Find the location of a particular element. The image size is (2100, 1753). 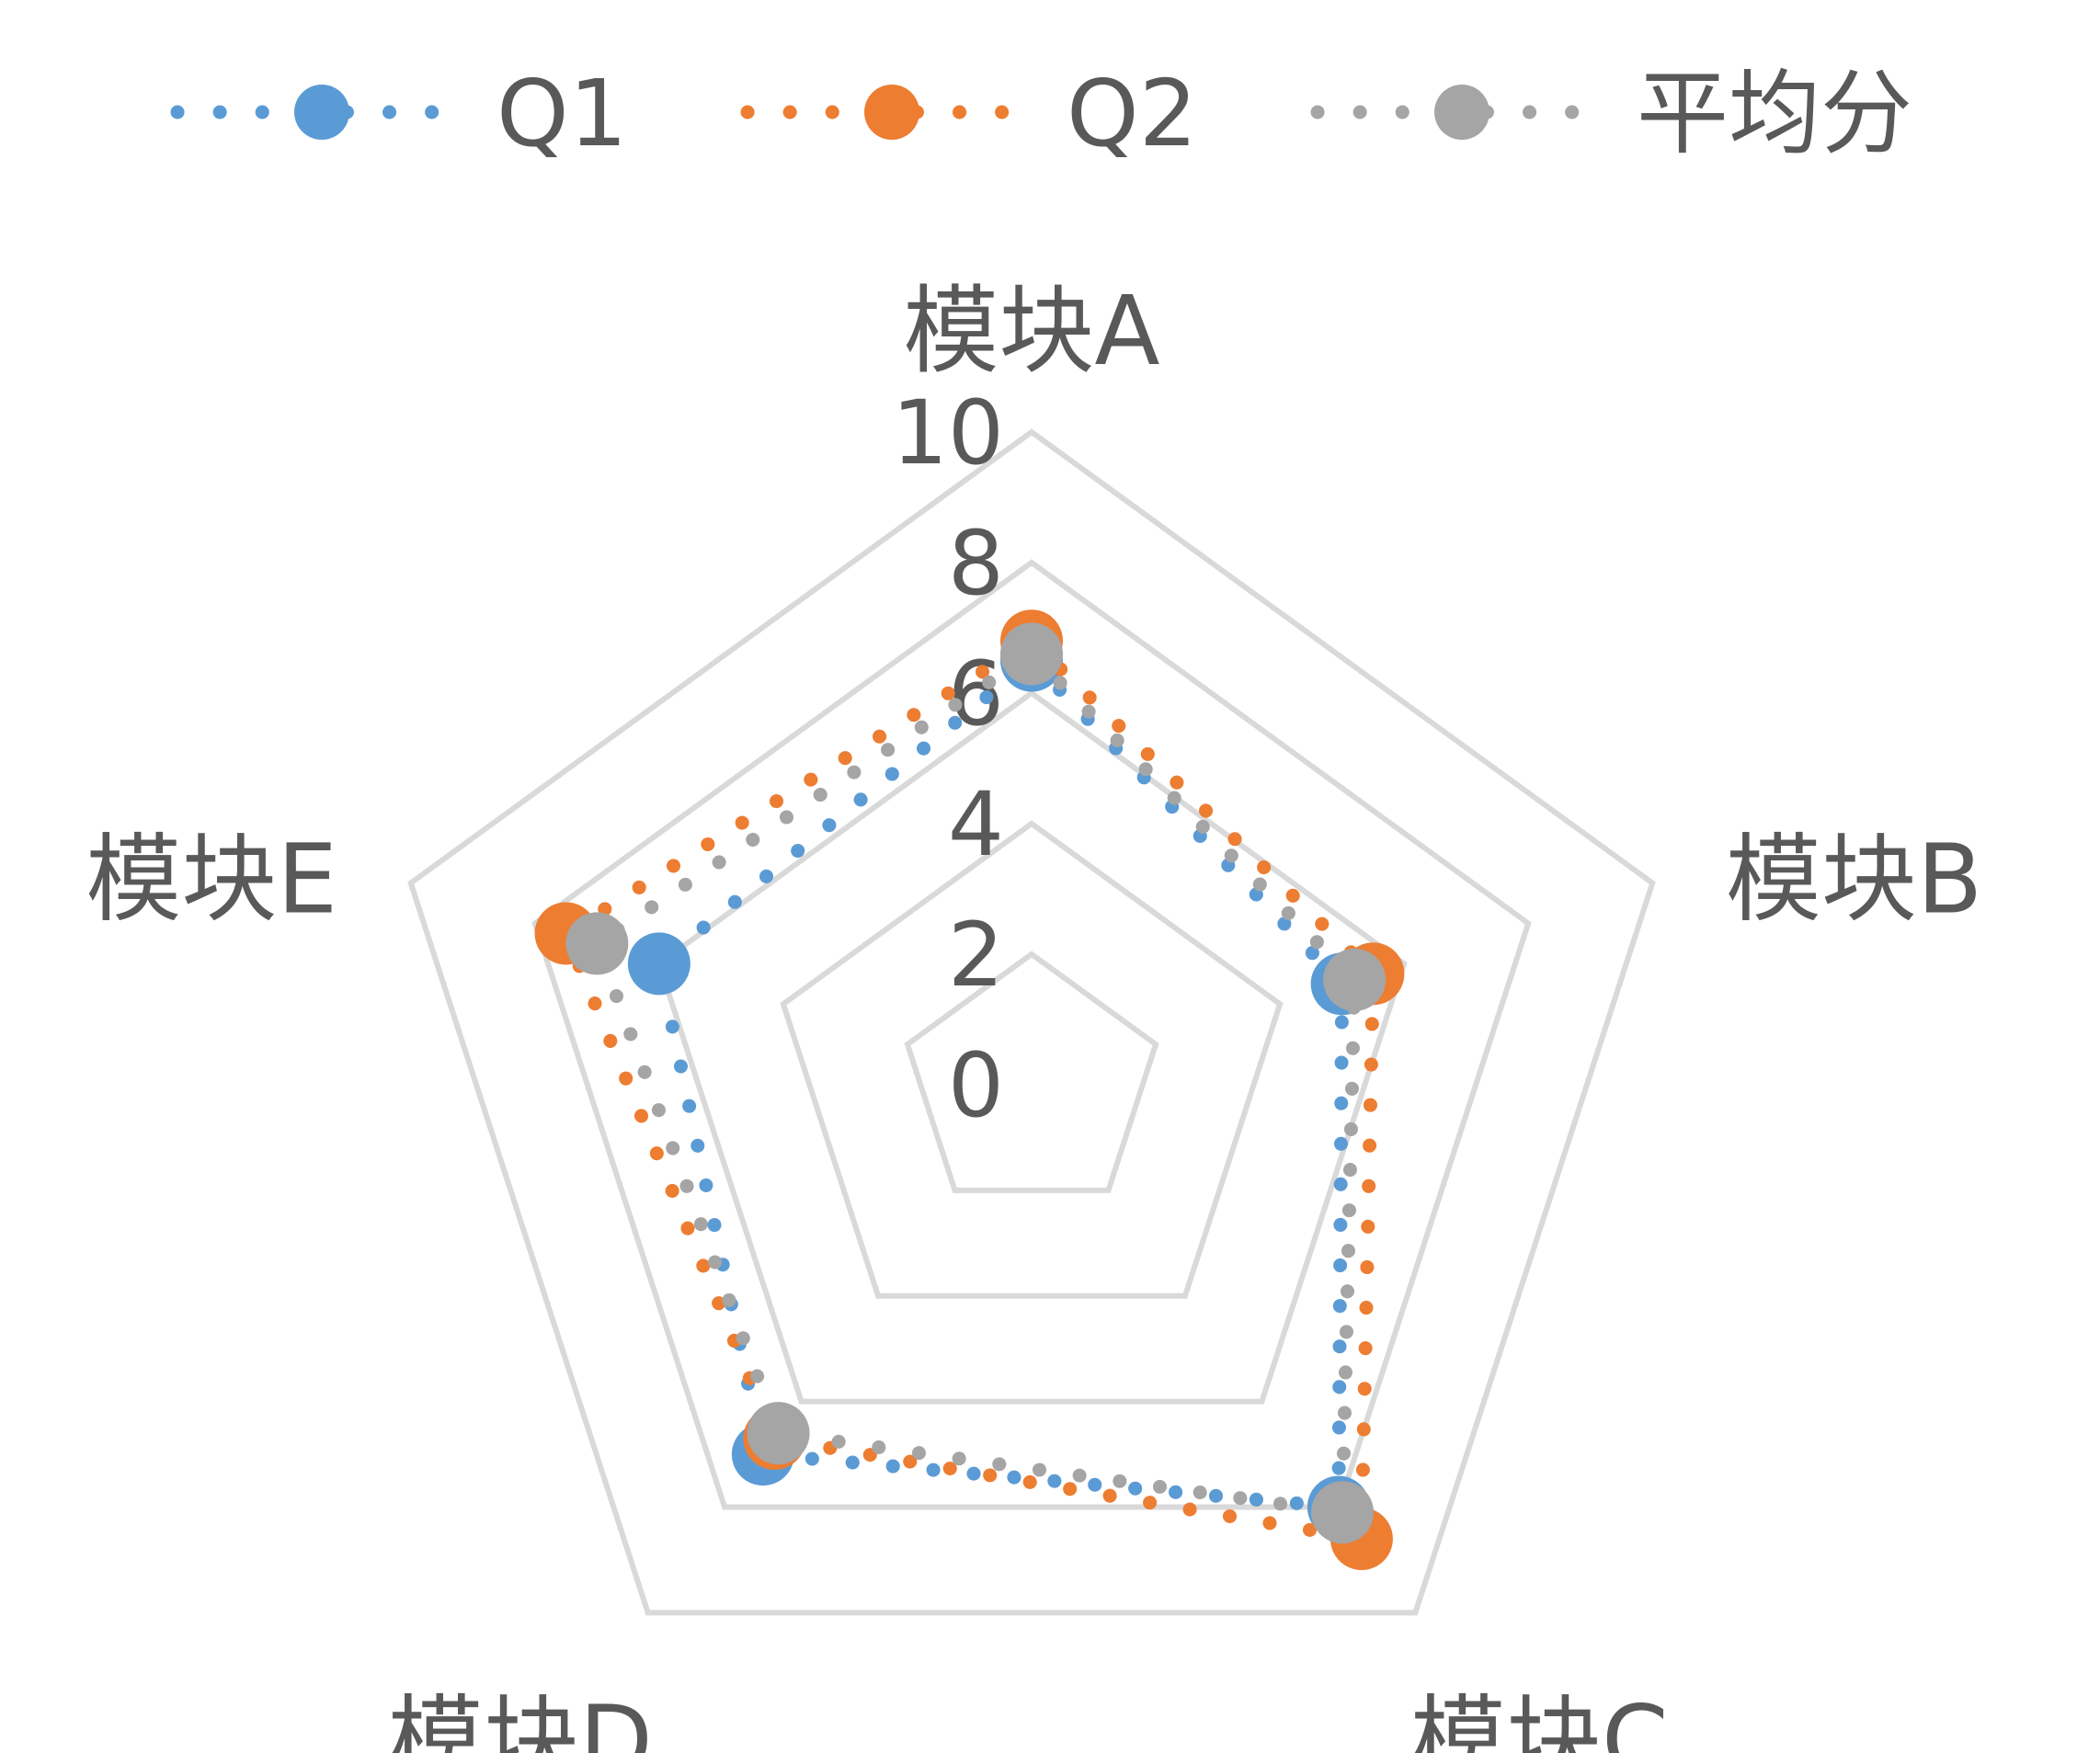

category-label-4: 模块D is located at coordinates (521, 1718).